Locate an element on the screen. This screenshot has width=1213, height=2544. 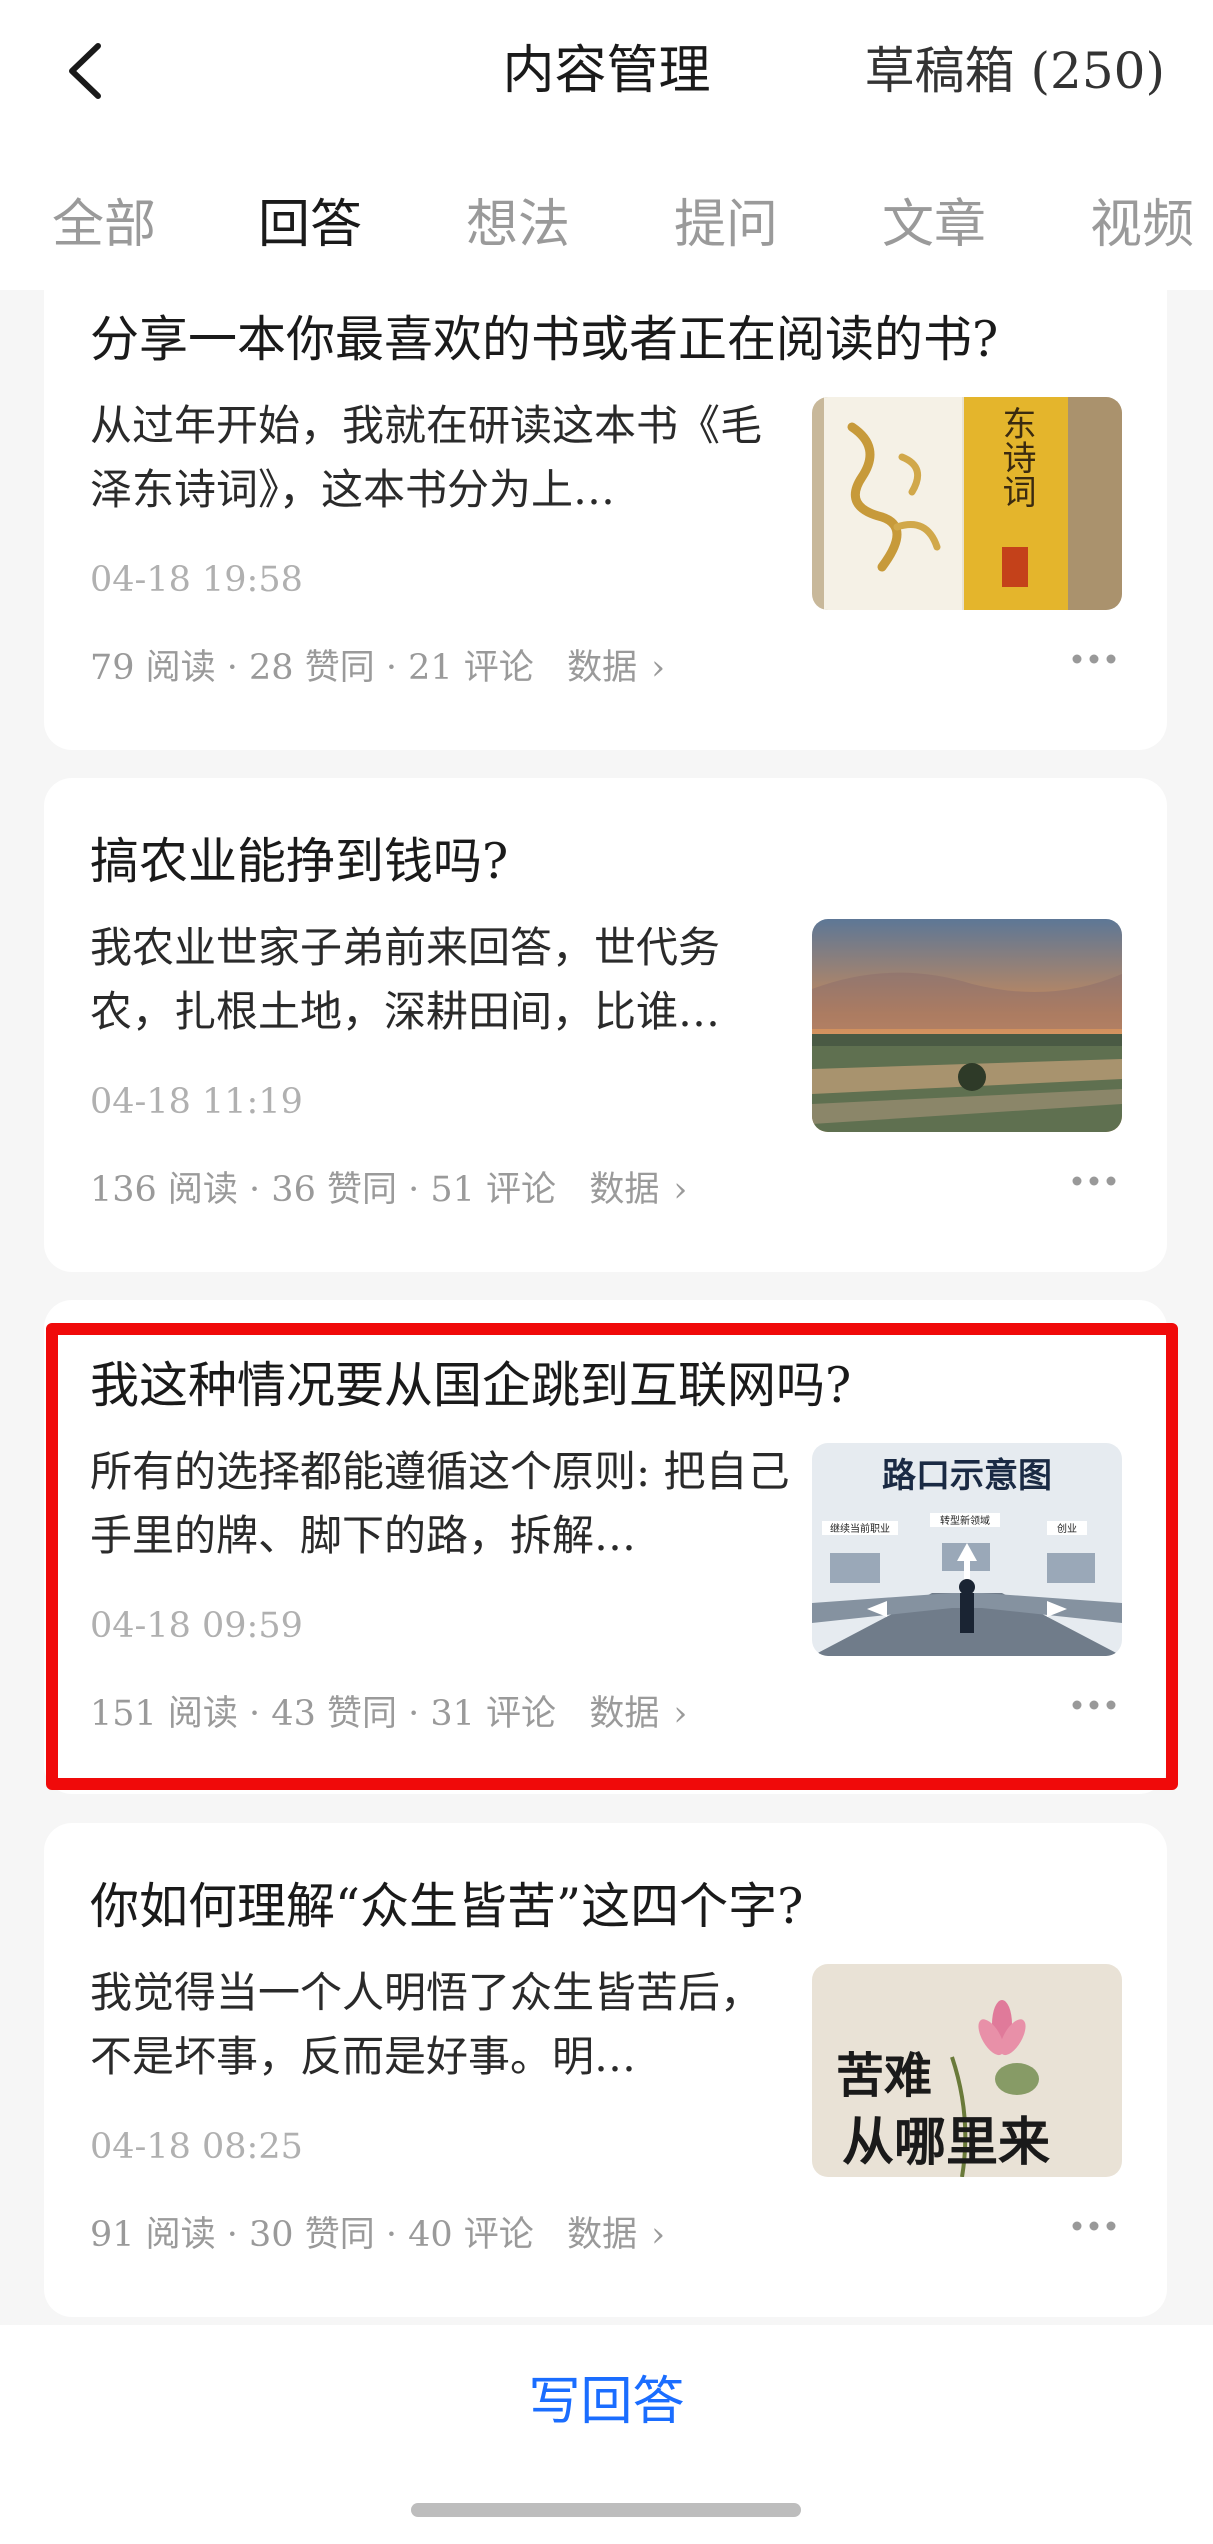
answer-stats: 136 阅读 · 36 赞同 · 51 评论 is located at coordinates (323, 1190).